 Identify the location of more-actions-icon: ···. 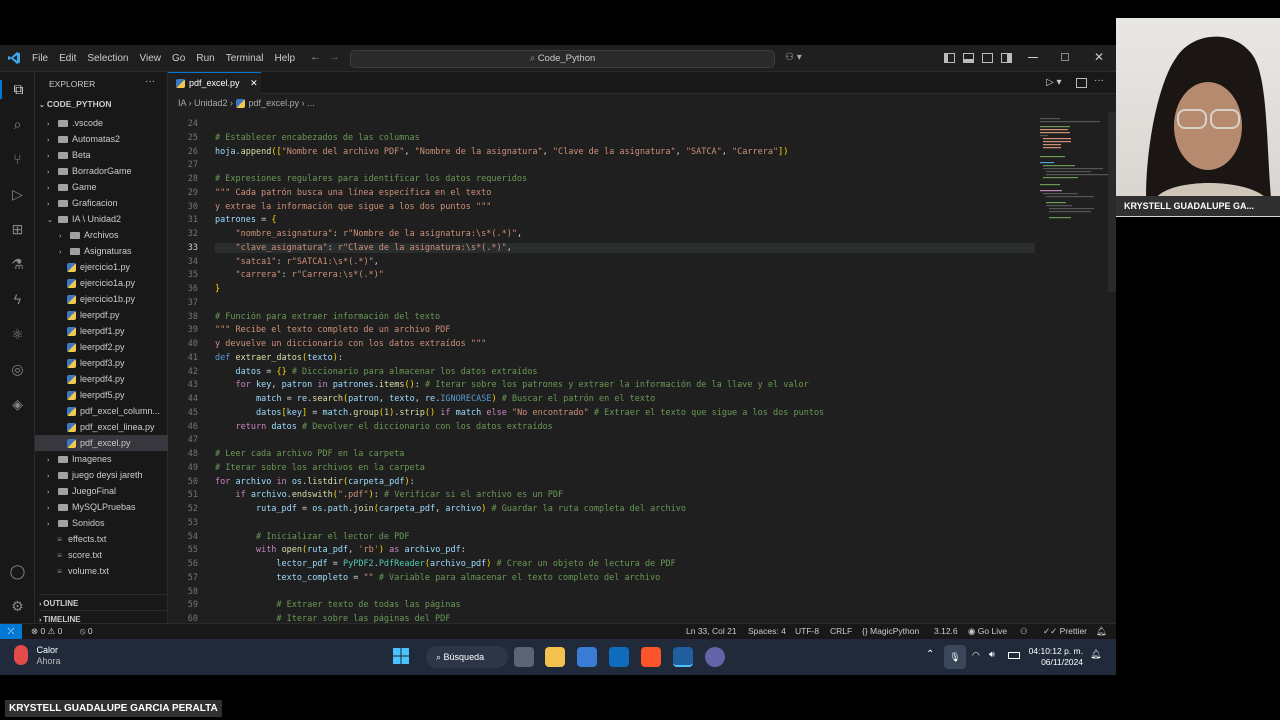
(150, 81).